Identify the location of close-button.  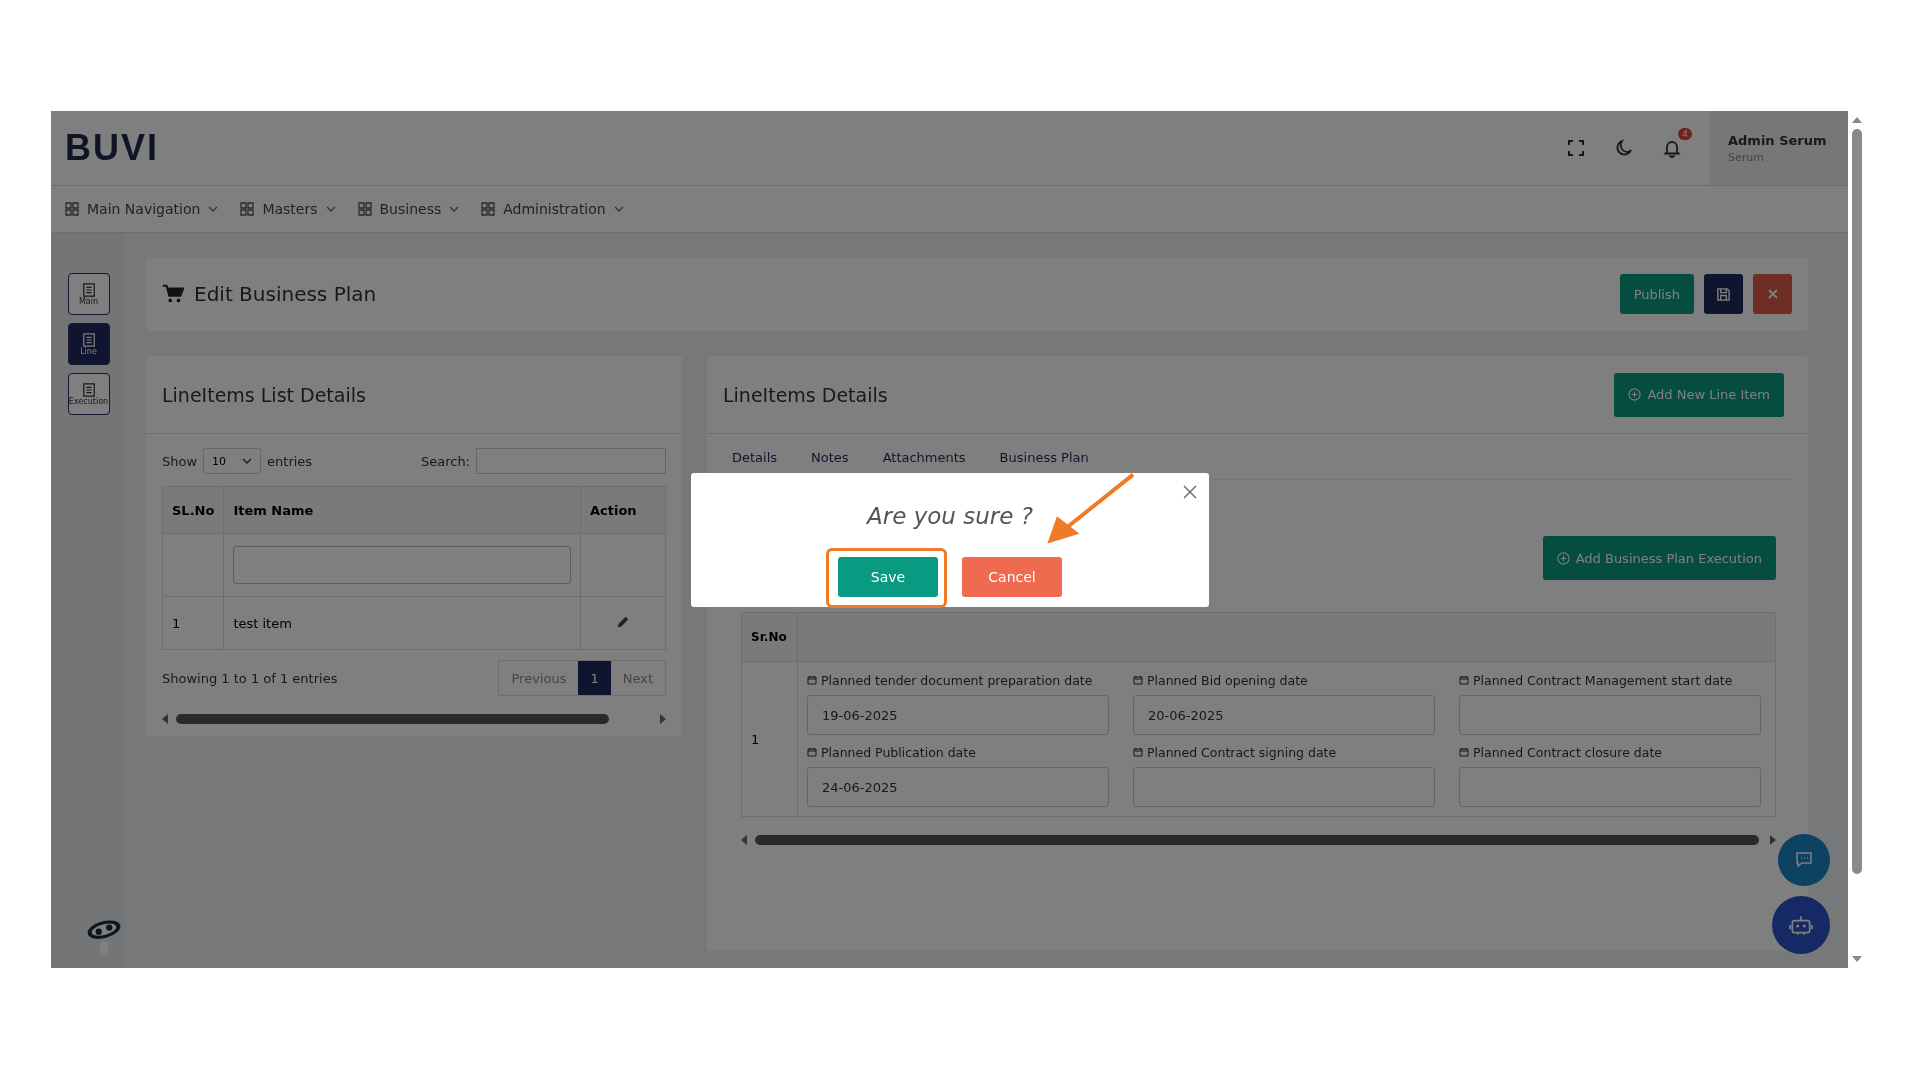
(1772, 294).